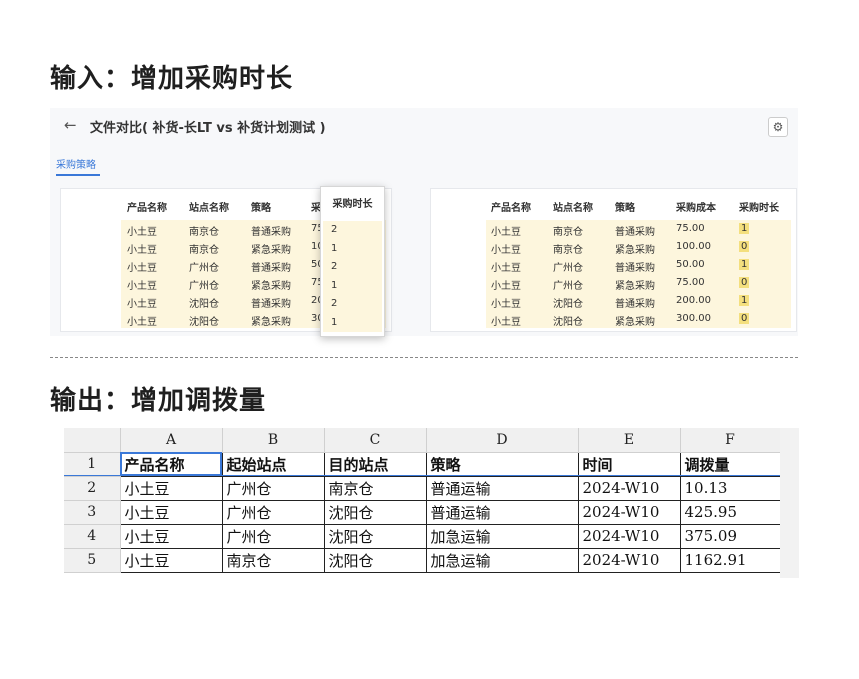 Image resolution: width=859 pixels, height=679 pixels. Describe the element at coordinates (92, 560) in the screenshot. I see `row-header: 5` at that location.